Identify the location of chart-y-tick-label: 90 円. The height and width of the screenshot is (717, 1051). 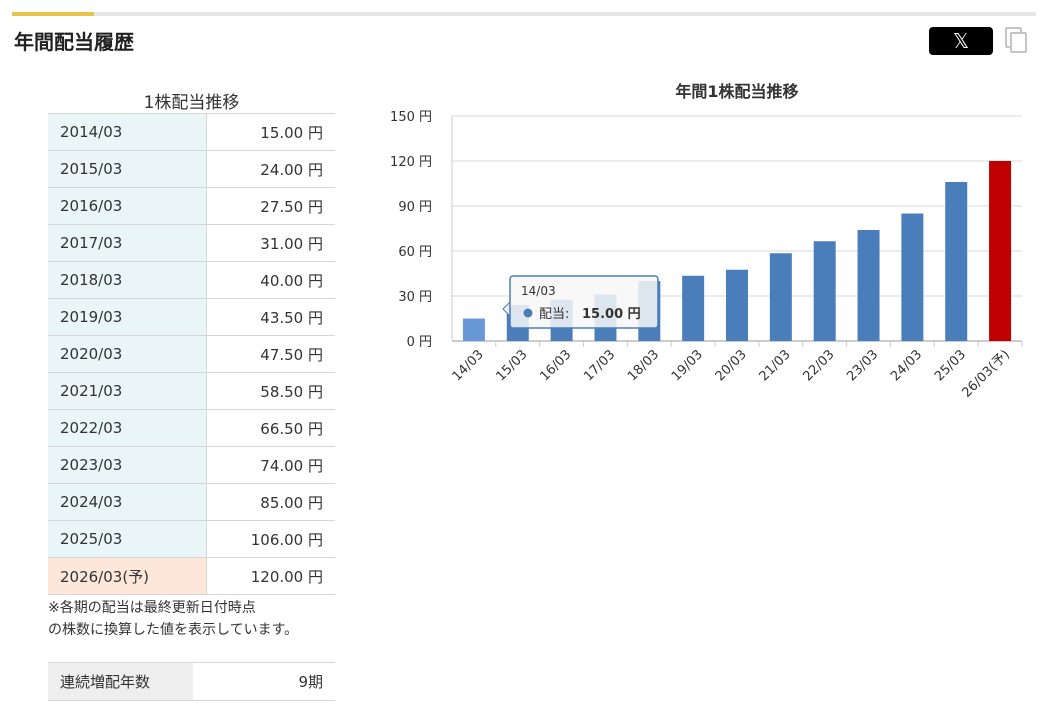
(415, 207).